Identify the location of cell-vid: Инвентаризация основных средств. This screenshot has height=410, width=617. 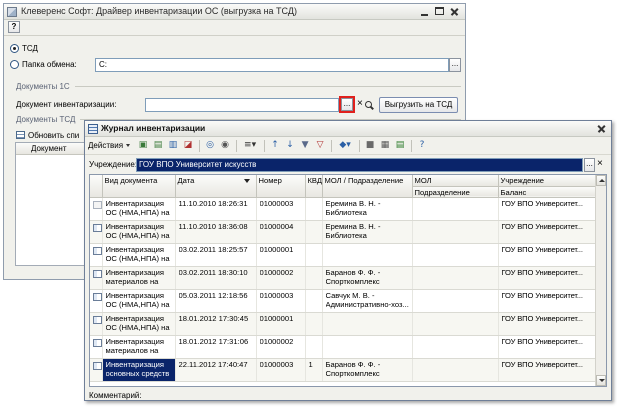
(139, 370).